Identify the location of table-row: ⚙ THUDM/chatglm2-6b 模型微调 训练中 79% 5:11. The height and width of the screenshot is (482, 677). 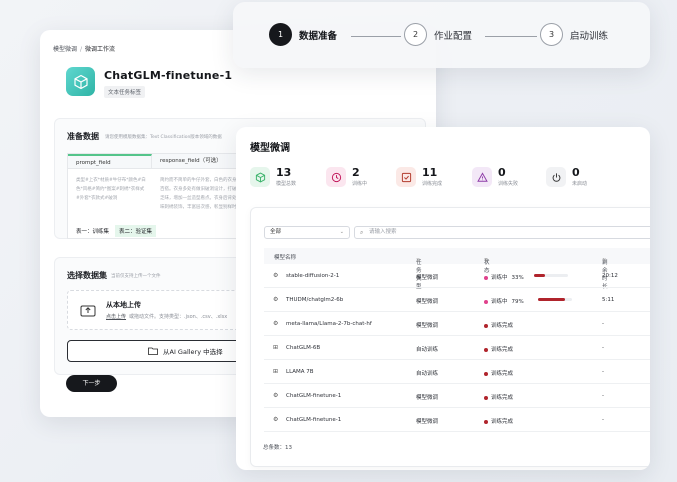
(457, 300).